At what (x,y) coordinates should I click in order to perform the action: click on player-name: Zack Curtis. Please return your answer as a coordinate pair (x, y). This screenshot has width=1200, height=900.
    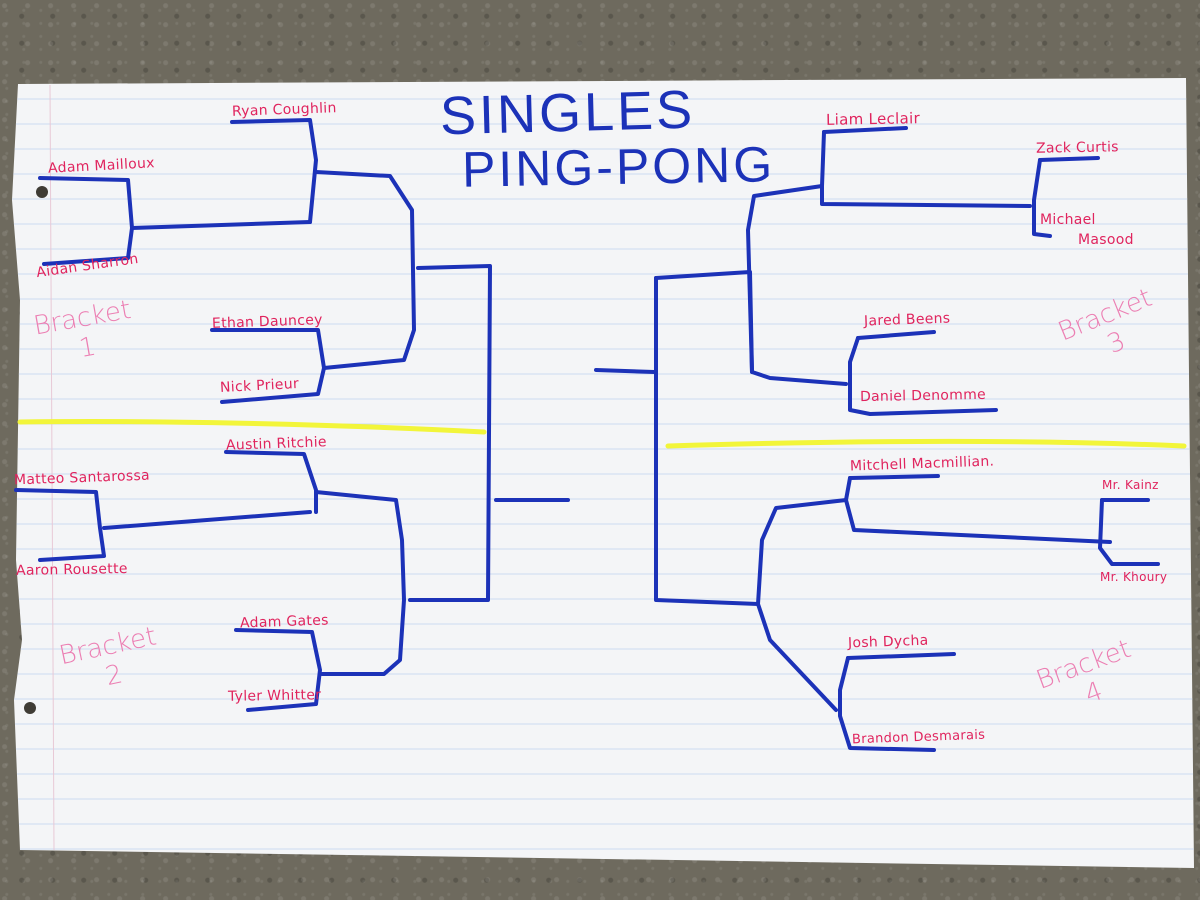
    Looking at the image, I should click on (1077, 148).